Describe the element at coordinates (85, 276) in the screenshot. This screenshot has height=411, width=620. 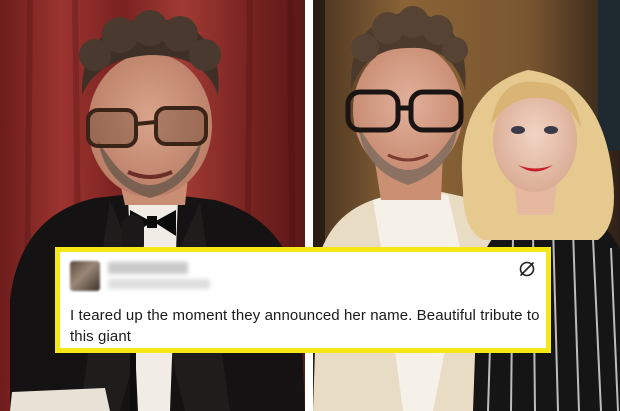
I see `avatar` at that location.